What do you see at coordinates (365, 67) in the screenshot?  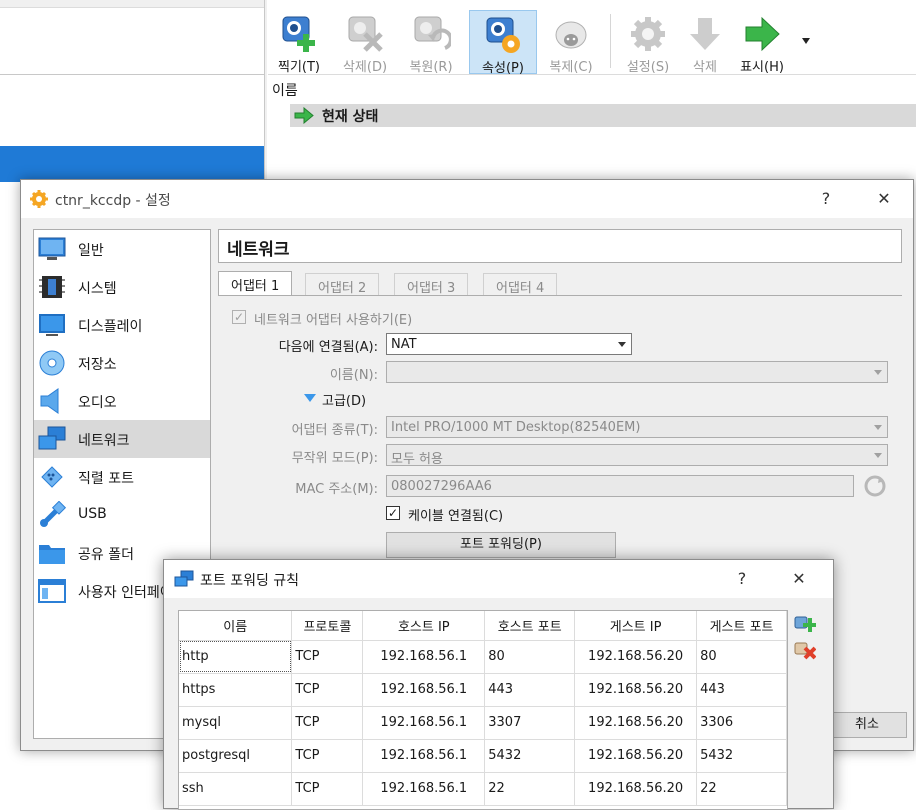 I see `delete-snapshot-label: 삭제(D)` at bounding box center [365, 67].